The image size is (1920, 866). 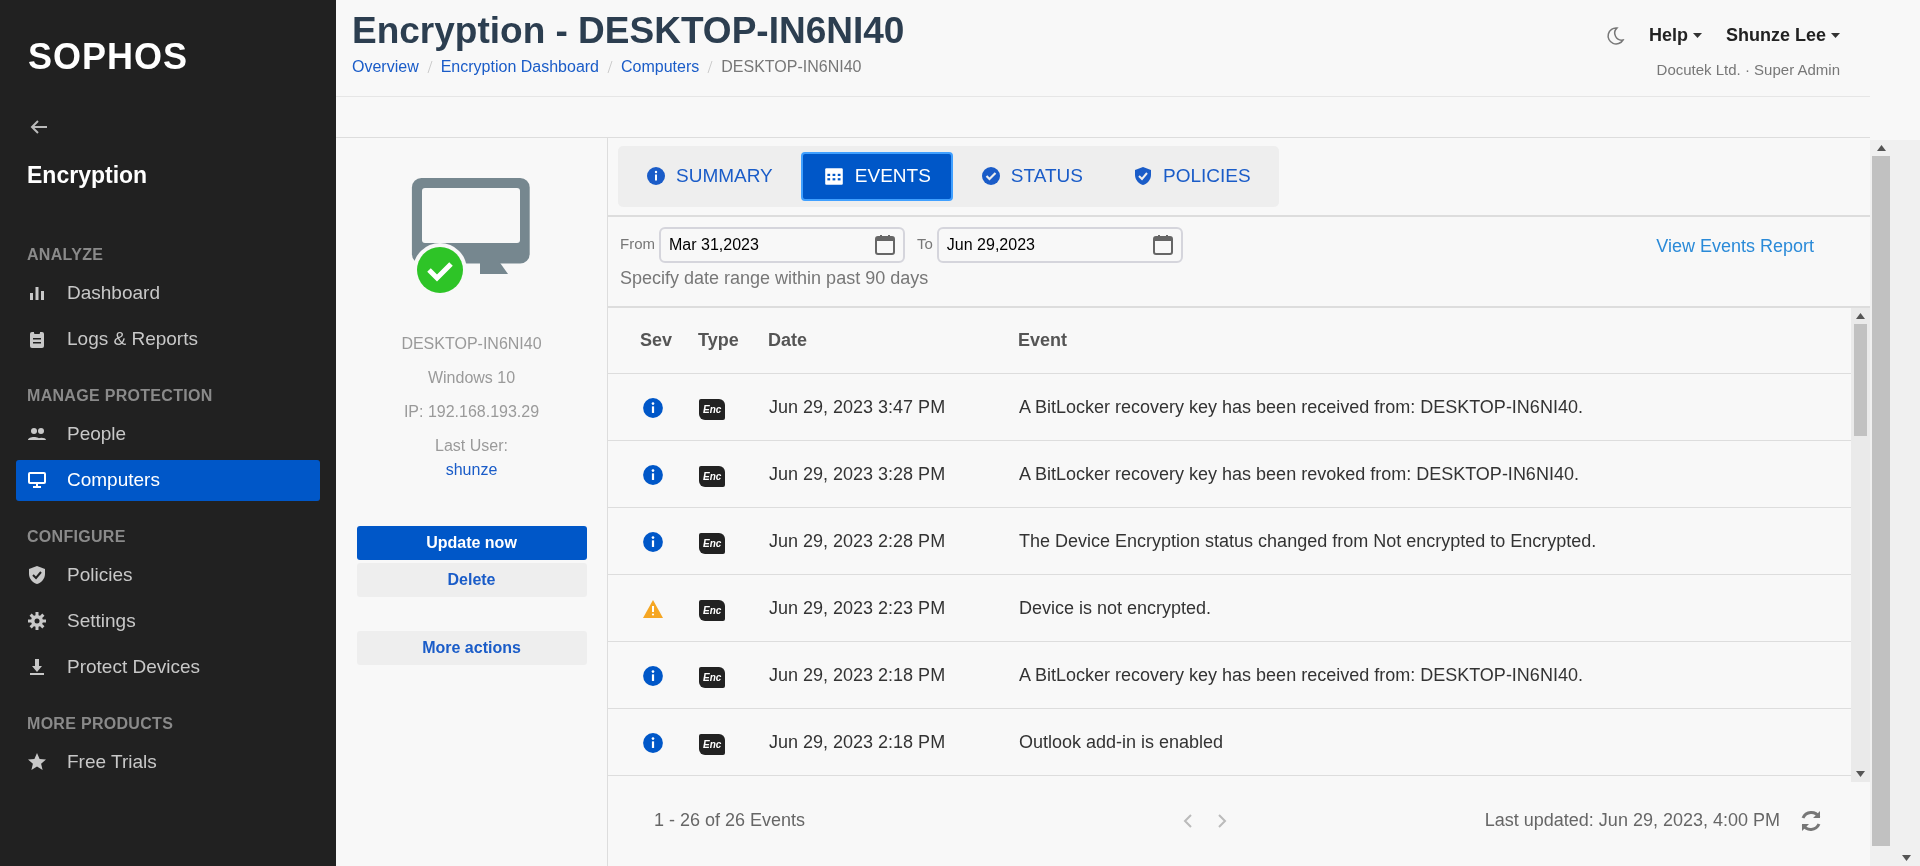 What do you see at coordinates (857, 607) in the screenshot?
I see `event-date: Jun 29, 2023 2:23 PM` at bounding box center [857, 607].